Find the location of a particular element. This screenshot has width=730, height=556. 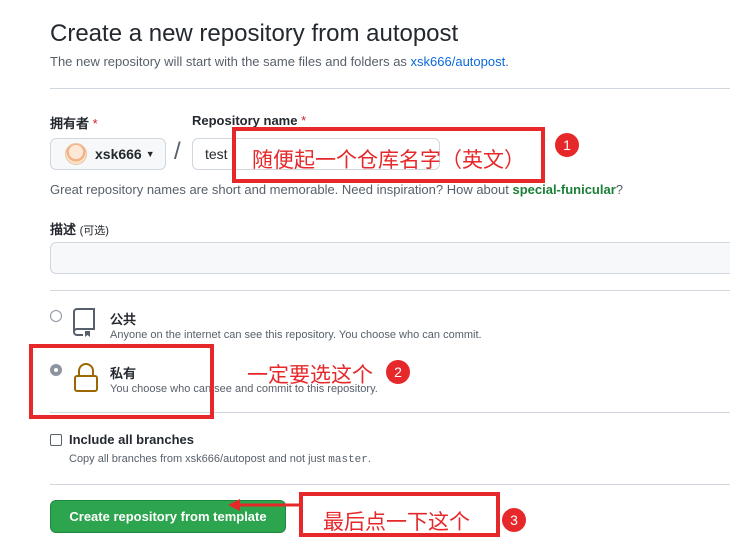

annotation-badge-3: 3 is located at coordinates (514, 520).